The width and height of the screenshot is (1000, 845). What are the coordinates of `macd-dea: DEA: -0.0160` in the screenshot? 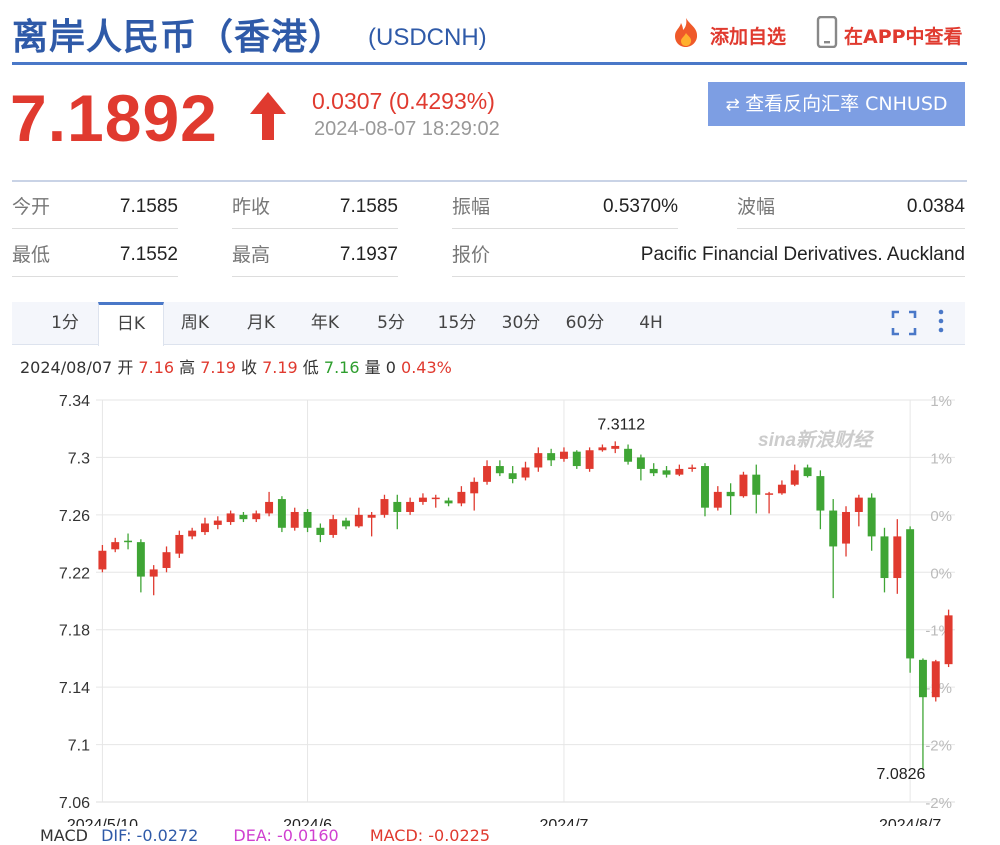 It's located at (286, 835).